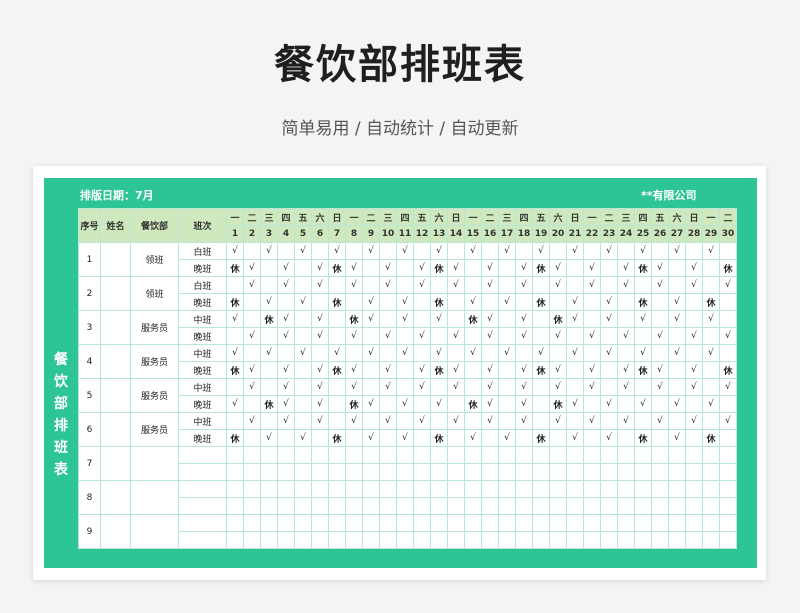 The width and height of the screenshot is (800, 613). Describe the element at coordinates (202, 353) in the screenshot. I see `shift-label: 中班` at that location.